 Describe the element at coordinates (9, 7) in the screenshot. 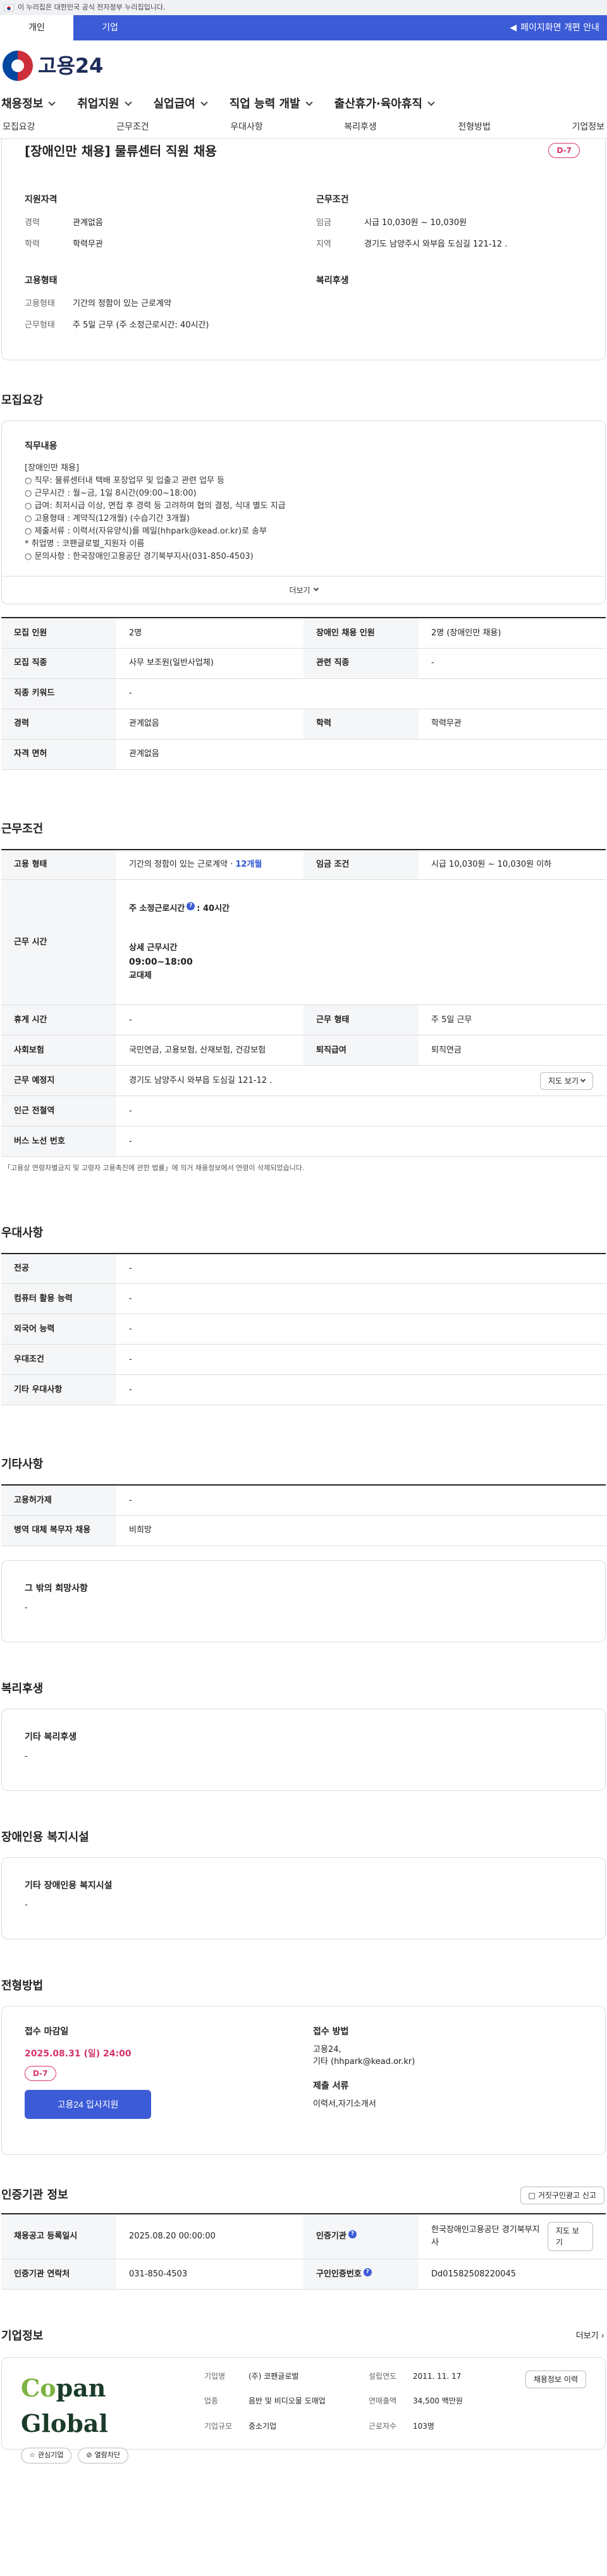

I see `korea-flag-icon` at that location.